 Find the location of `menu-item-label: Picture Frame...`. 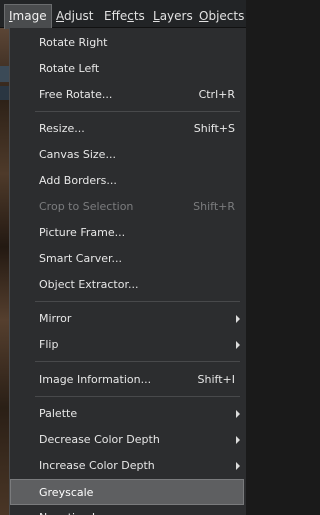

menu-item-label: Picture Frame... is located at coordinates (82, 232).